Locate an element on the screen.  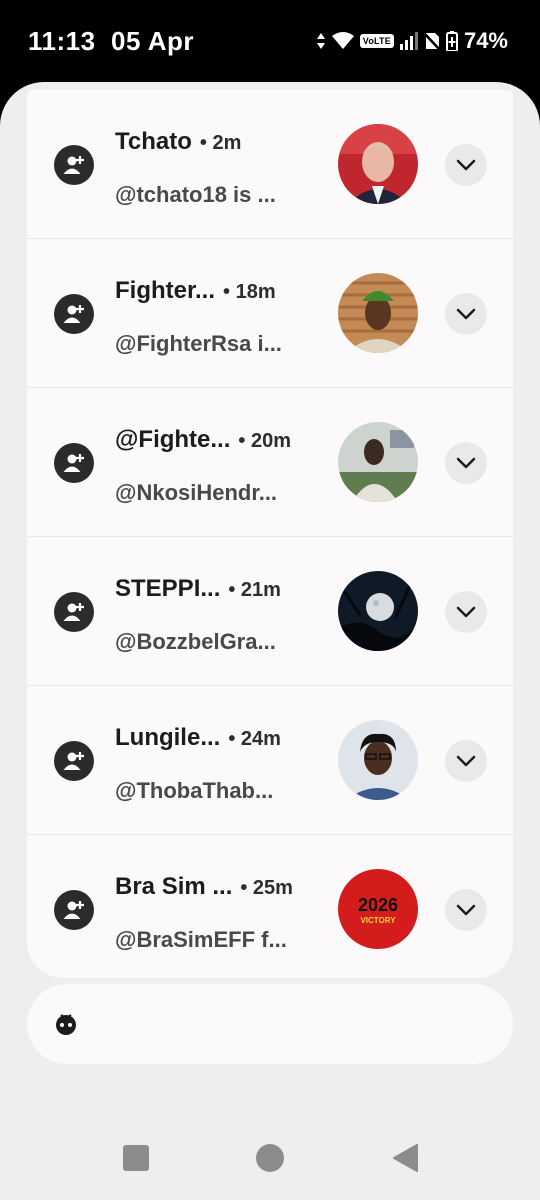
notification-time: • 24m is located at coordinates (254, 739).